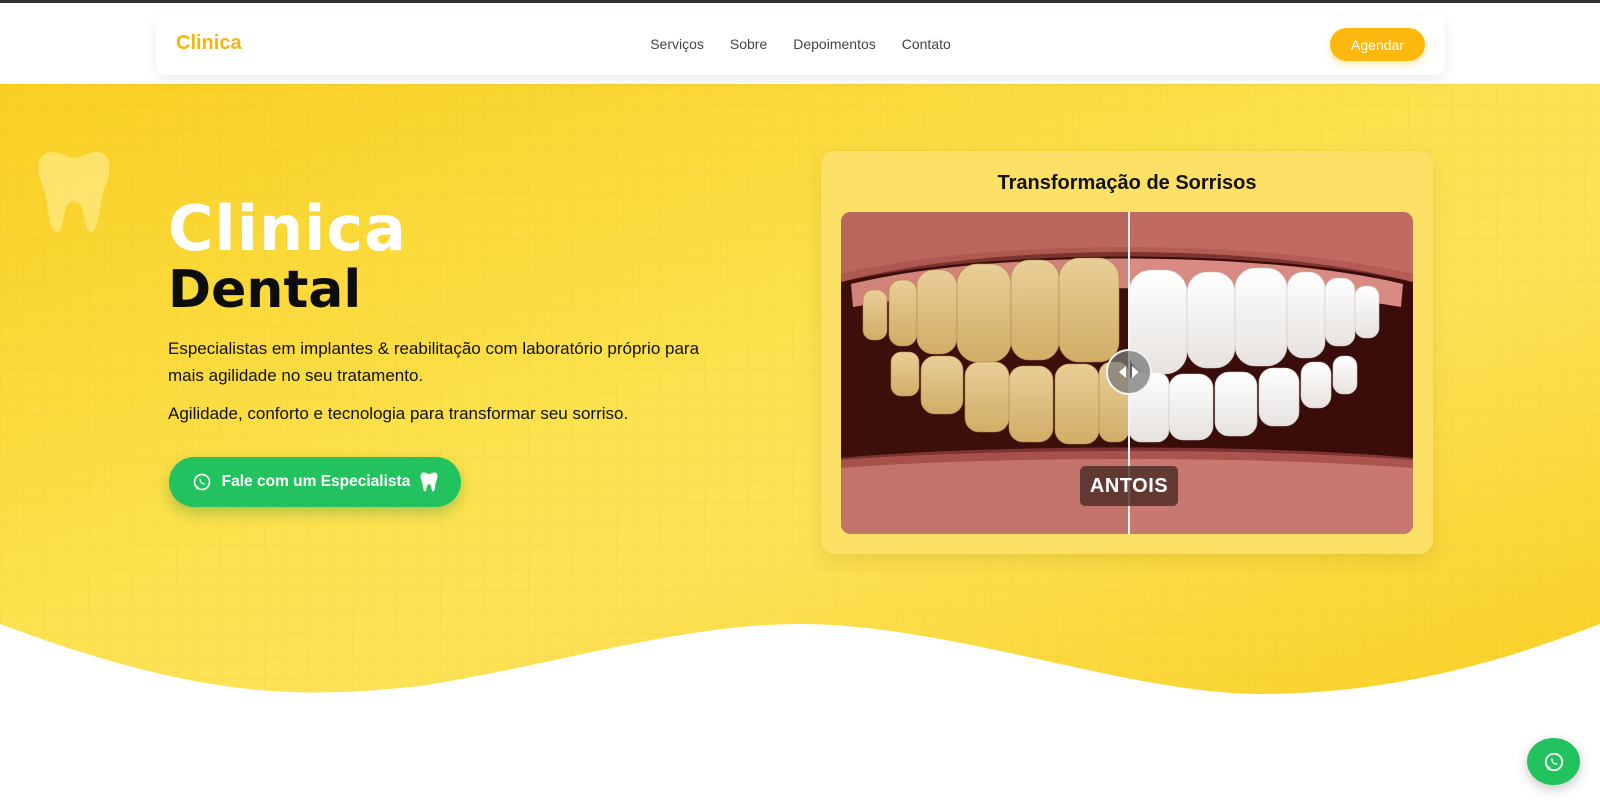  What do you see at coordinates (1135, 372) in the screenshot?
I see `arrow-right-icon` at bounding box center [1135, 372].